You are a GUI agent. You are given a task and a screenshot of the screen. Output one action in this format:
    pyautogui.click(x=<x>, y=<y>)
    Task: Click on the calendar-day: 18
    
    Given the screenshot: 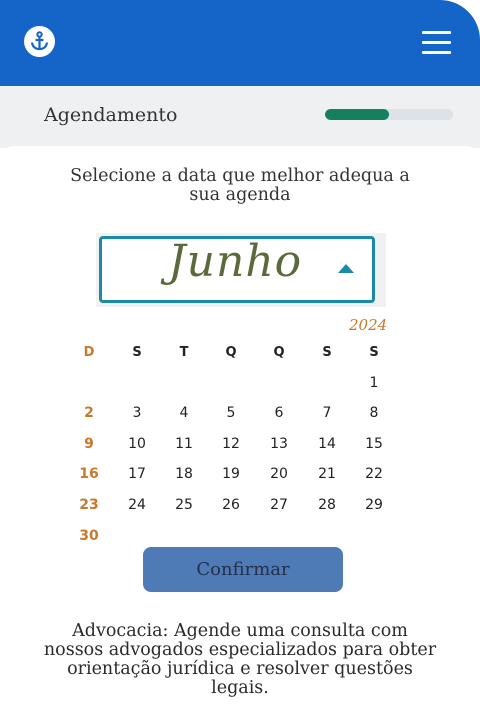 What is the action you would take?
    pyautogui.click(x=184, y=474)
    